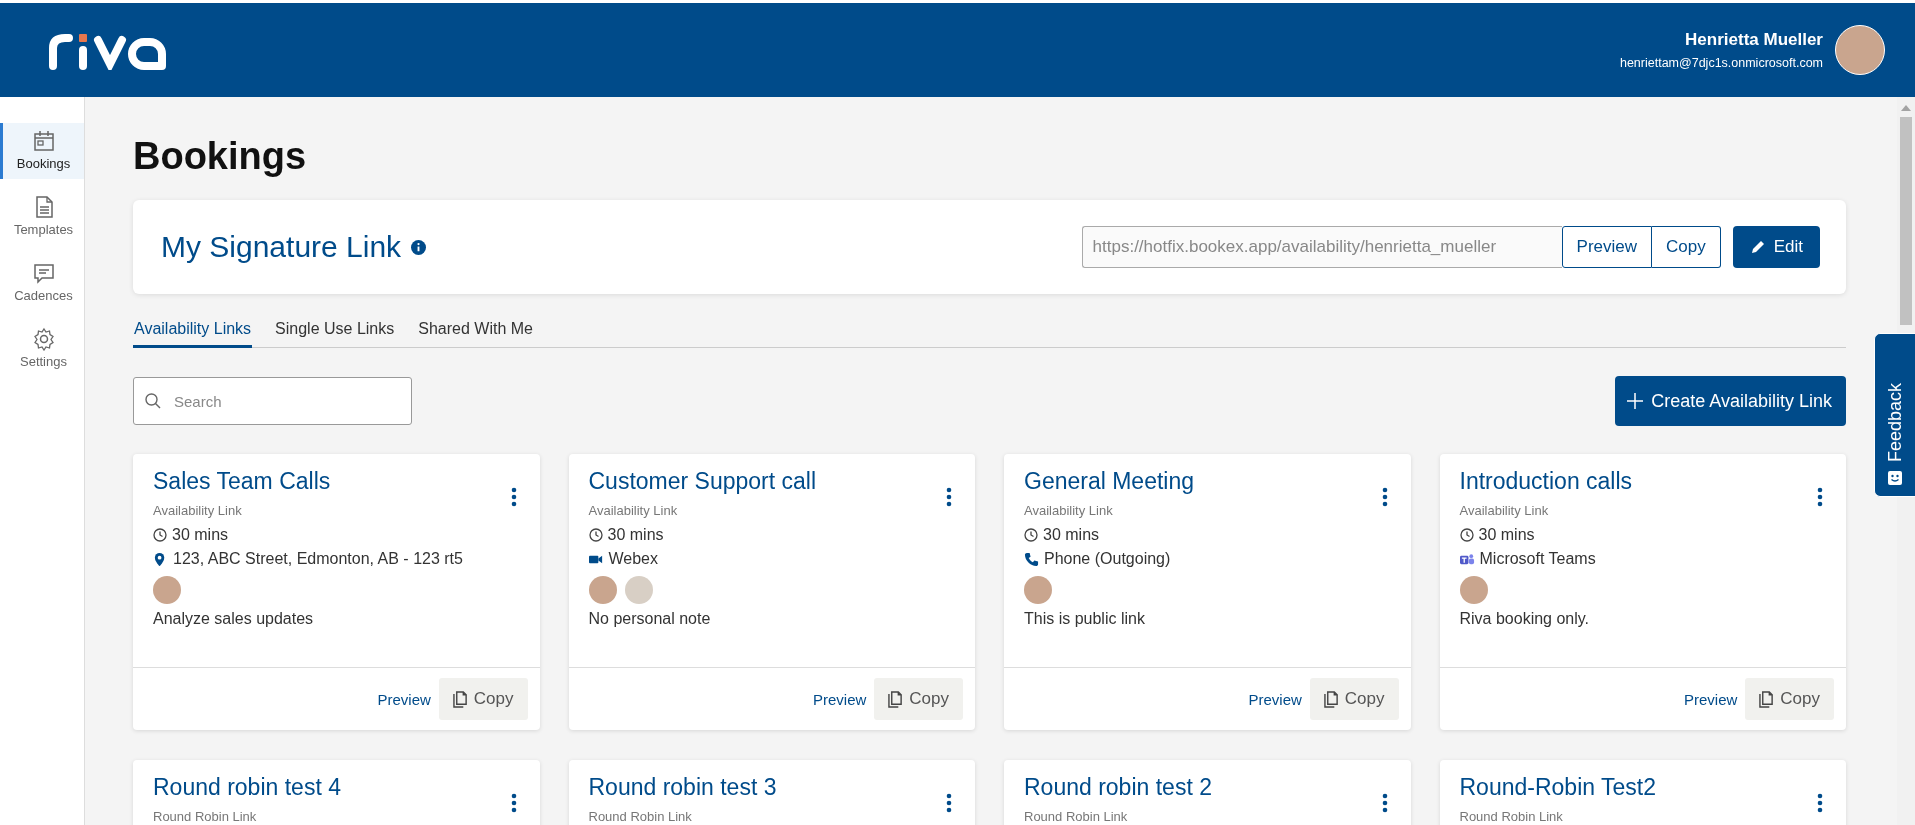 The width and height of the screenshot is (1915, 825). What do you see at coordinates (1635, 401) in the screenshot?
I see `plus-icon` at bounding box center [1635, 401].